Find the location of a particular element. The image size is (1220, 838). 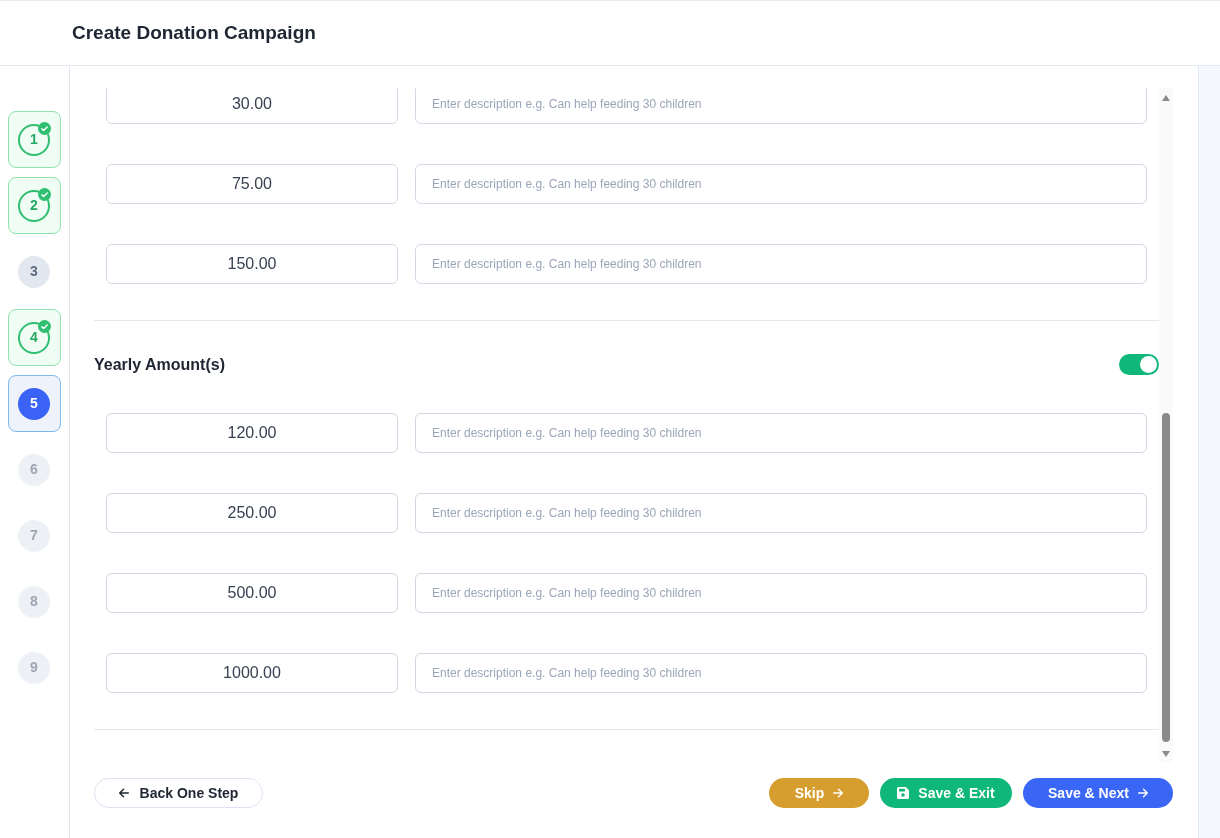

scrollbar is located at coordinates (1166, 425).